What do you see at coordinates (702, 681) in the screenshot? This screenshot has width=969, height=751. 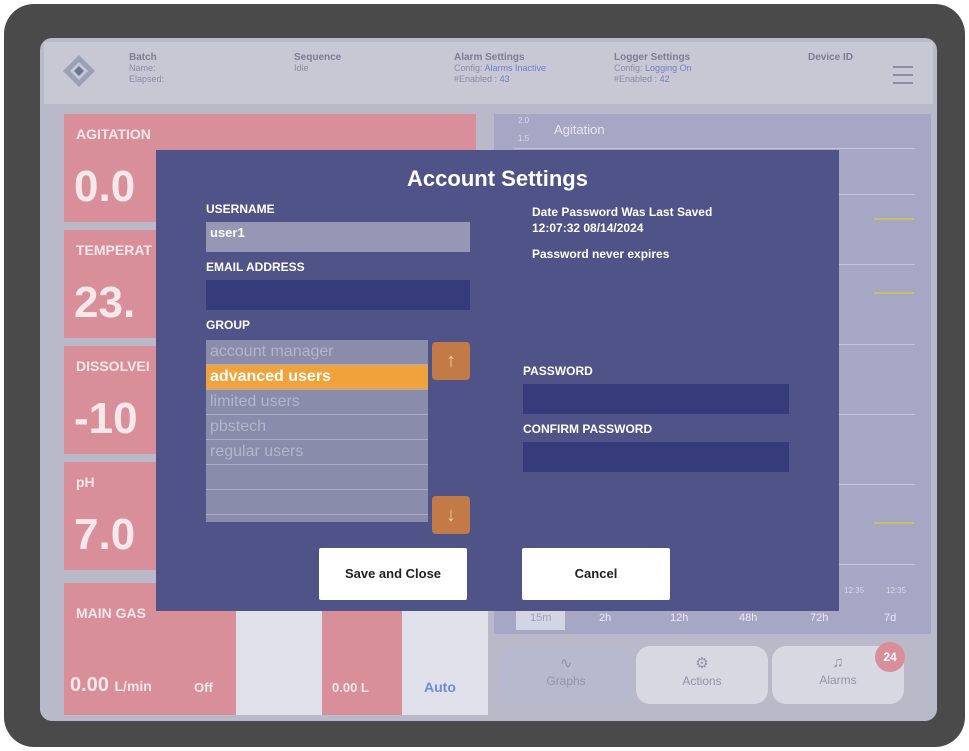 I see `actions-label: Actions` at bounding box center [702, 681].